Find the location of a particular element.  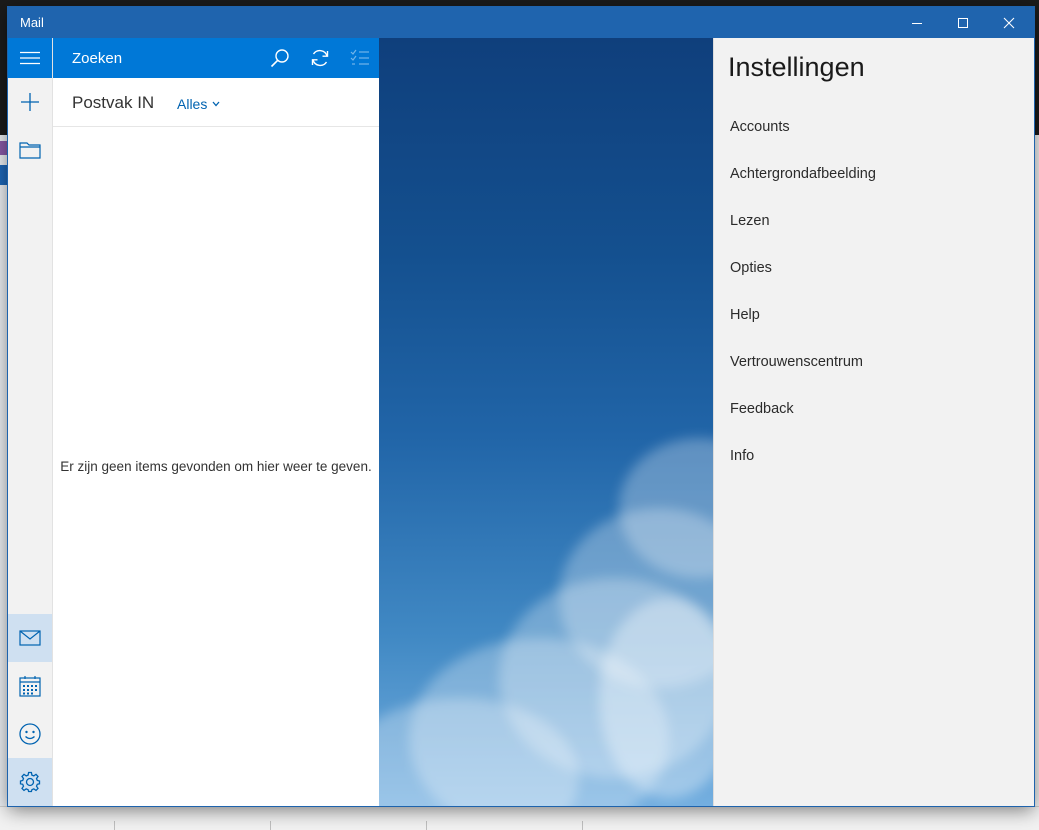

search-icon is located at coordinates (279, 58).